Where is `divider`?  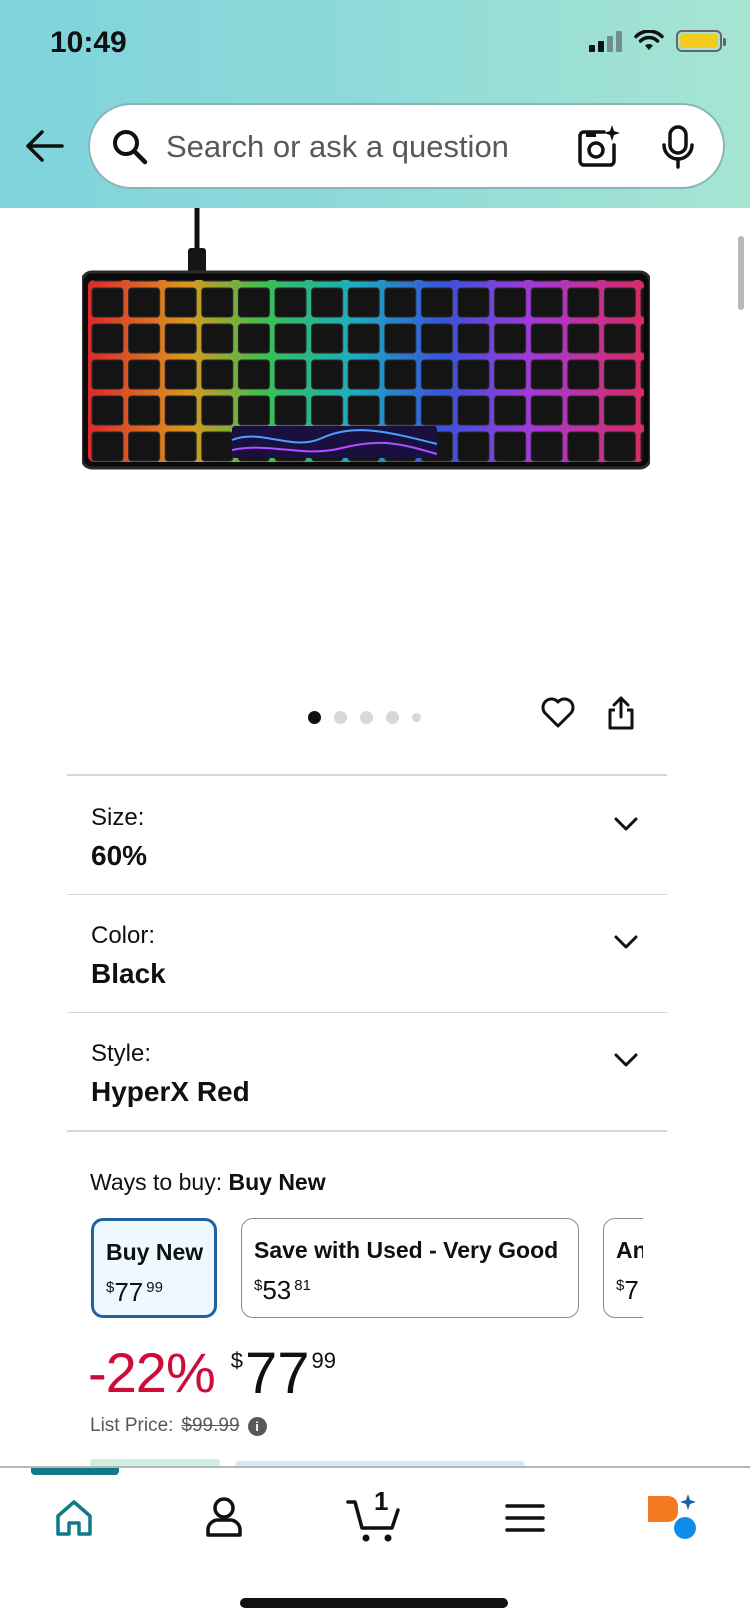
divider is located at coordinates (367, 1131).